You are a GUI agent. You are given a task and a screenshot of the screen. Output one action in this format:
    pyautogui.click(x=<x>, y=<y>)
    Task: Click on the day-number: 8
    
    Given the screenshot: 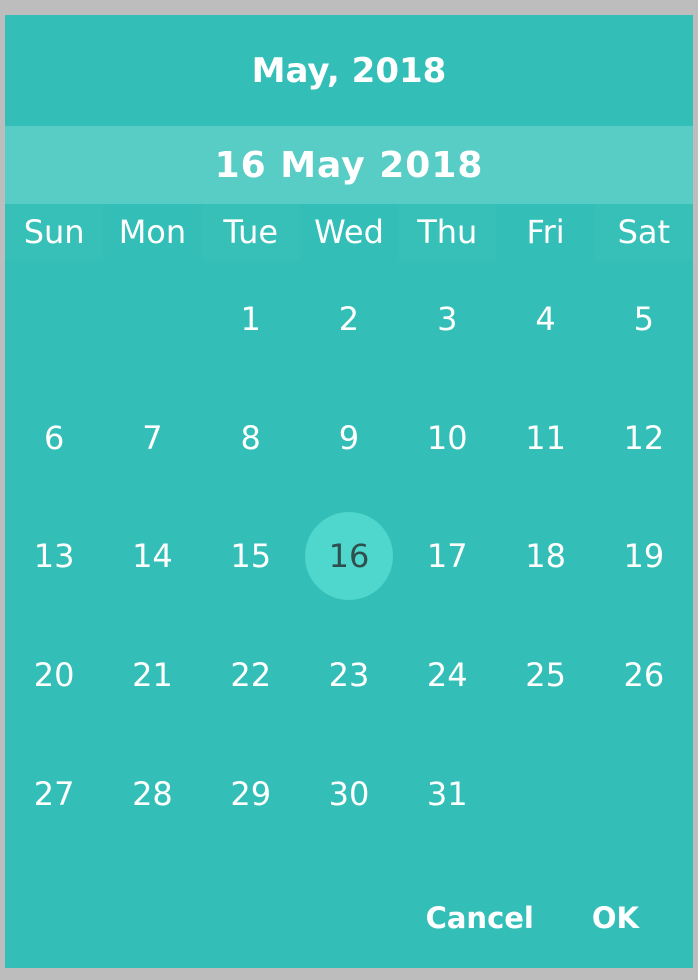 What is the action you would take?
    pyautogui.click(x=250, y=437)
    